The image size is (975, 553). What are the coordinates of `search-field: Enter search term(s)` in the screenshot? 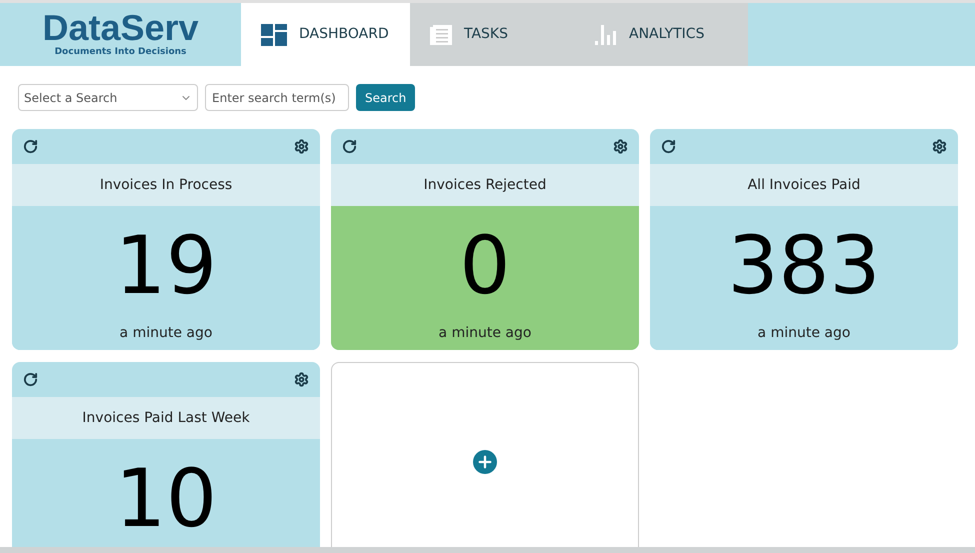 It's located at (277, 97).